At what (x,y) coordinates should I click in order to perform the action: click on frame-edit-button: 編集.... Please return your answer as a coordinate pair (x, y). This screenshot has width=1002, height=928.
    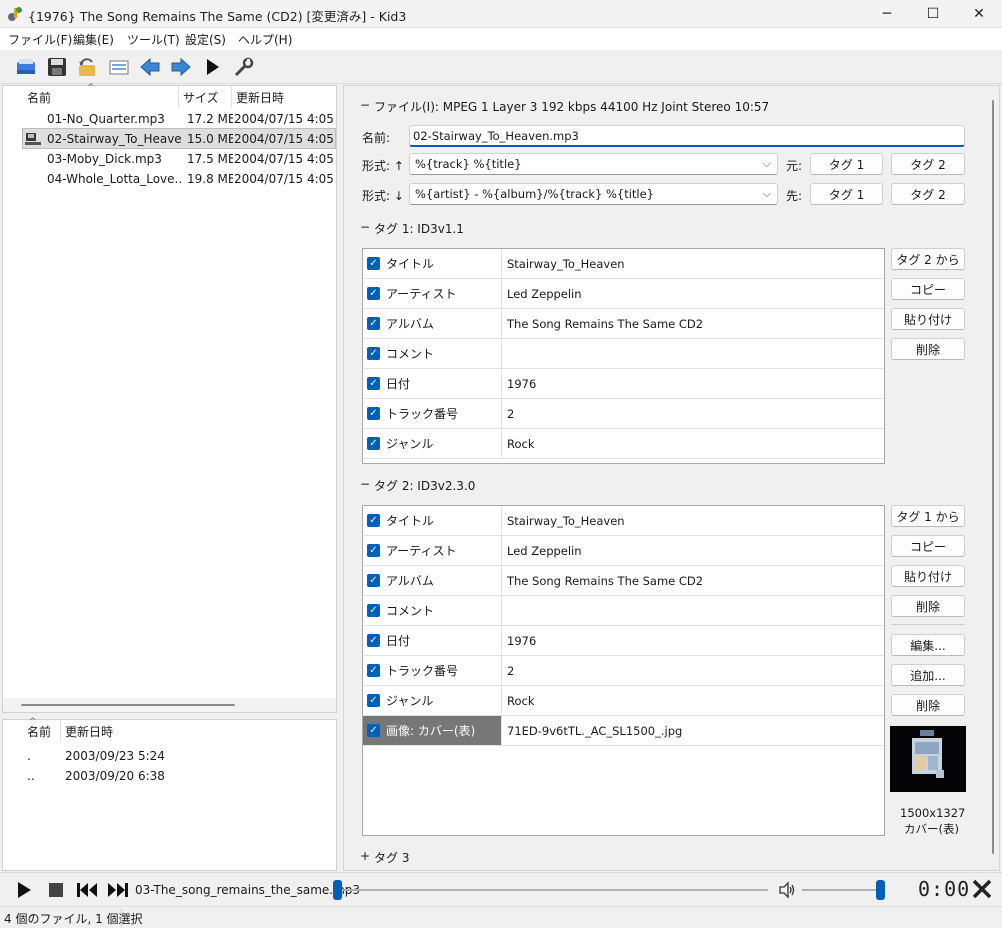
    Looking at the image, I should click on (928, 645).